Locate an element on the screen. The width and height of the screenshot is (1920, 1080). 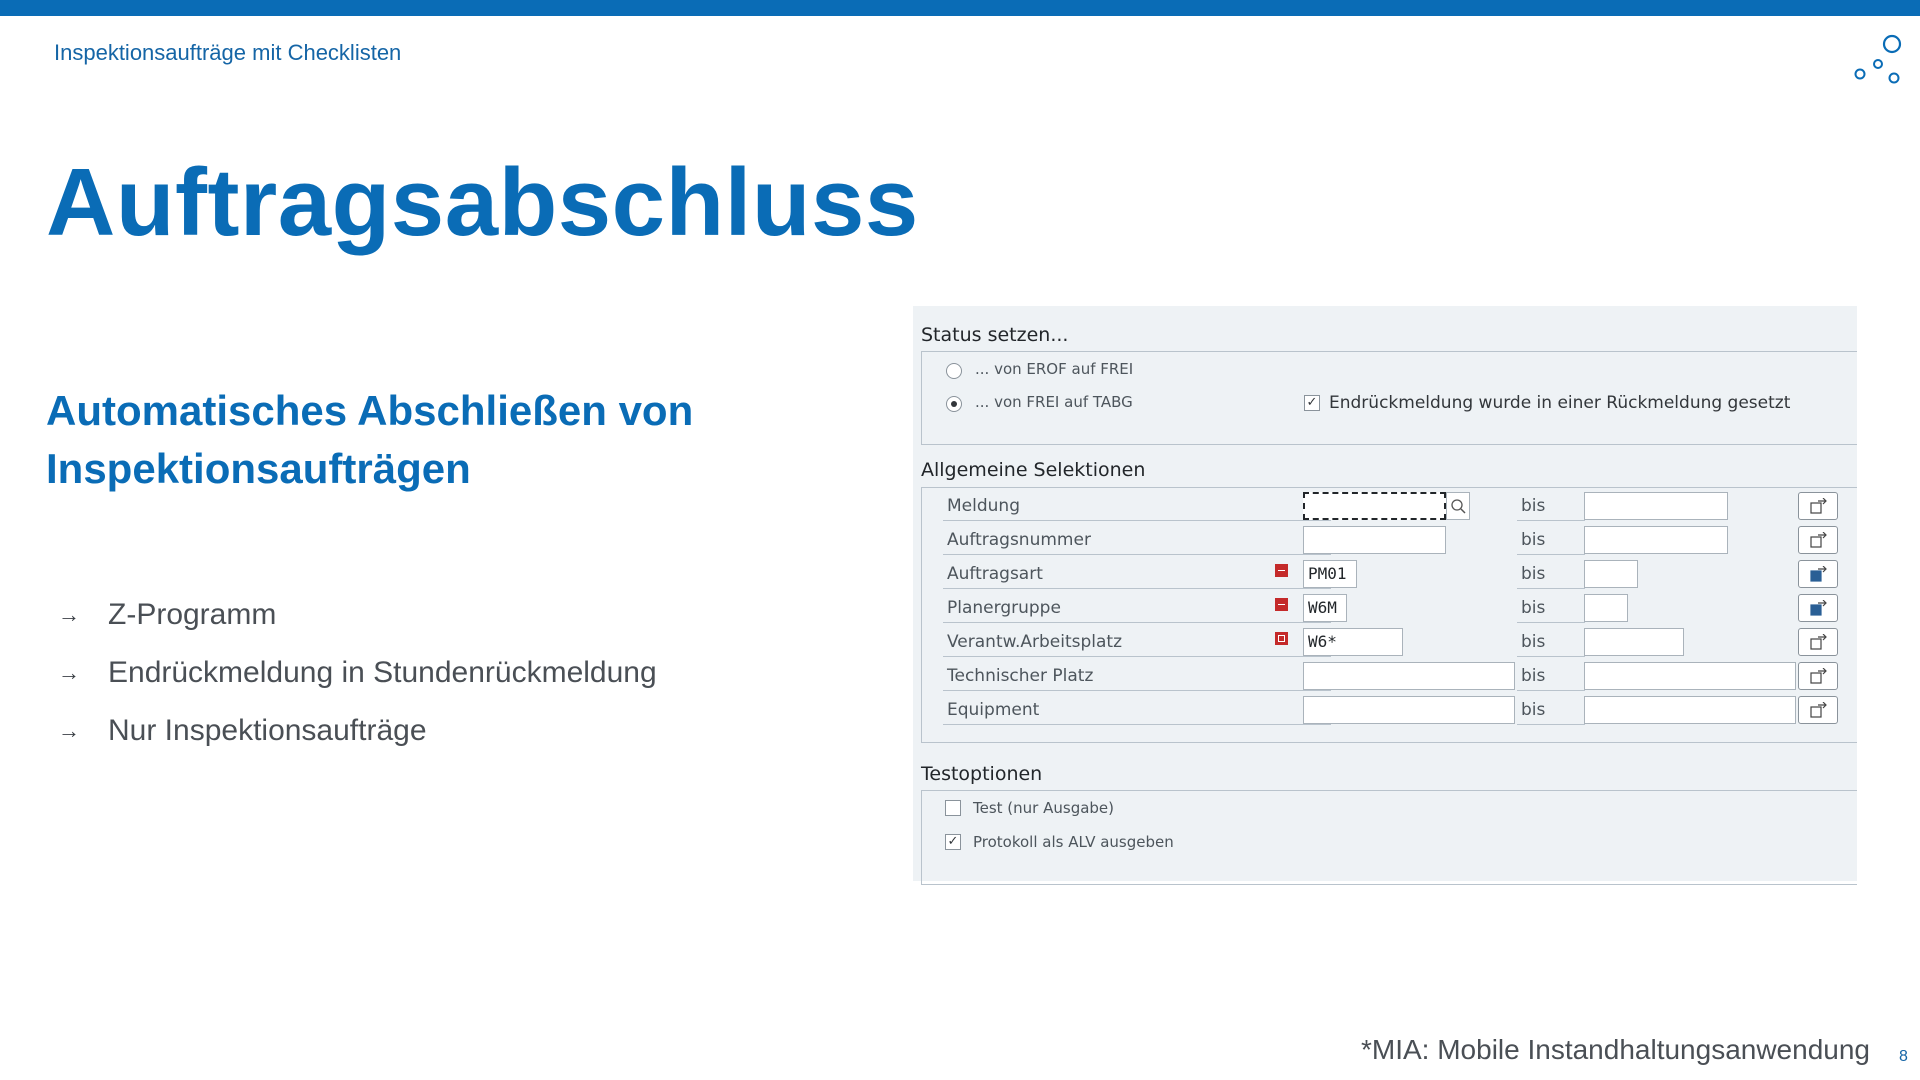
arbeitsplatz-from-input: W6* is located at coordinates (1353, 642).